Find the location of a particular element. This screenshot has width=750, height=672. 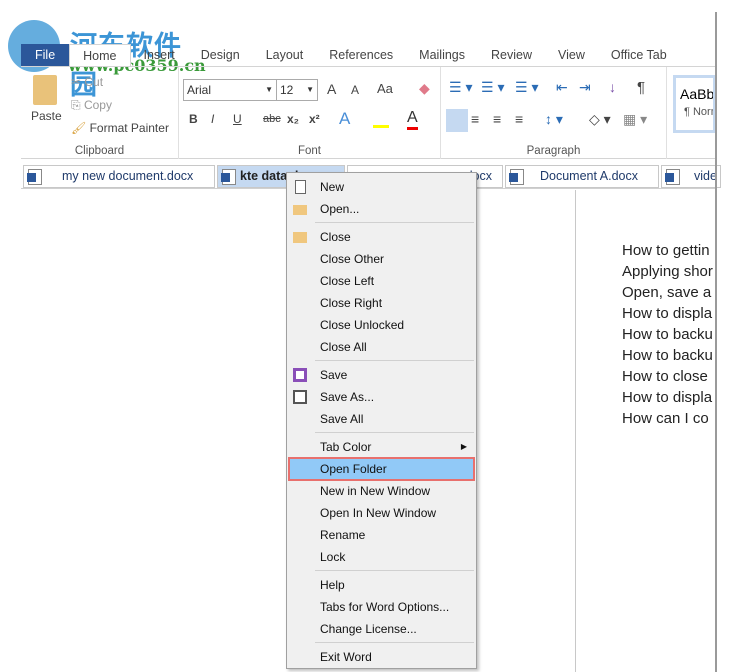

menu-item-label: Help is located at coordinates (332, 585).